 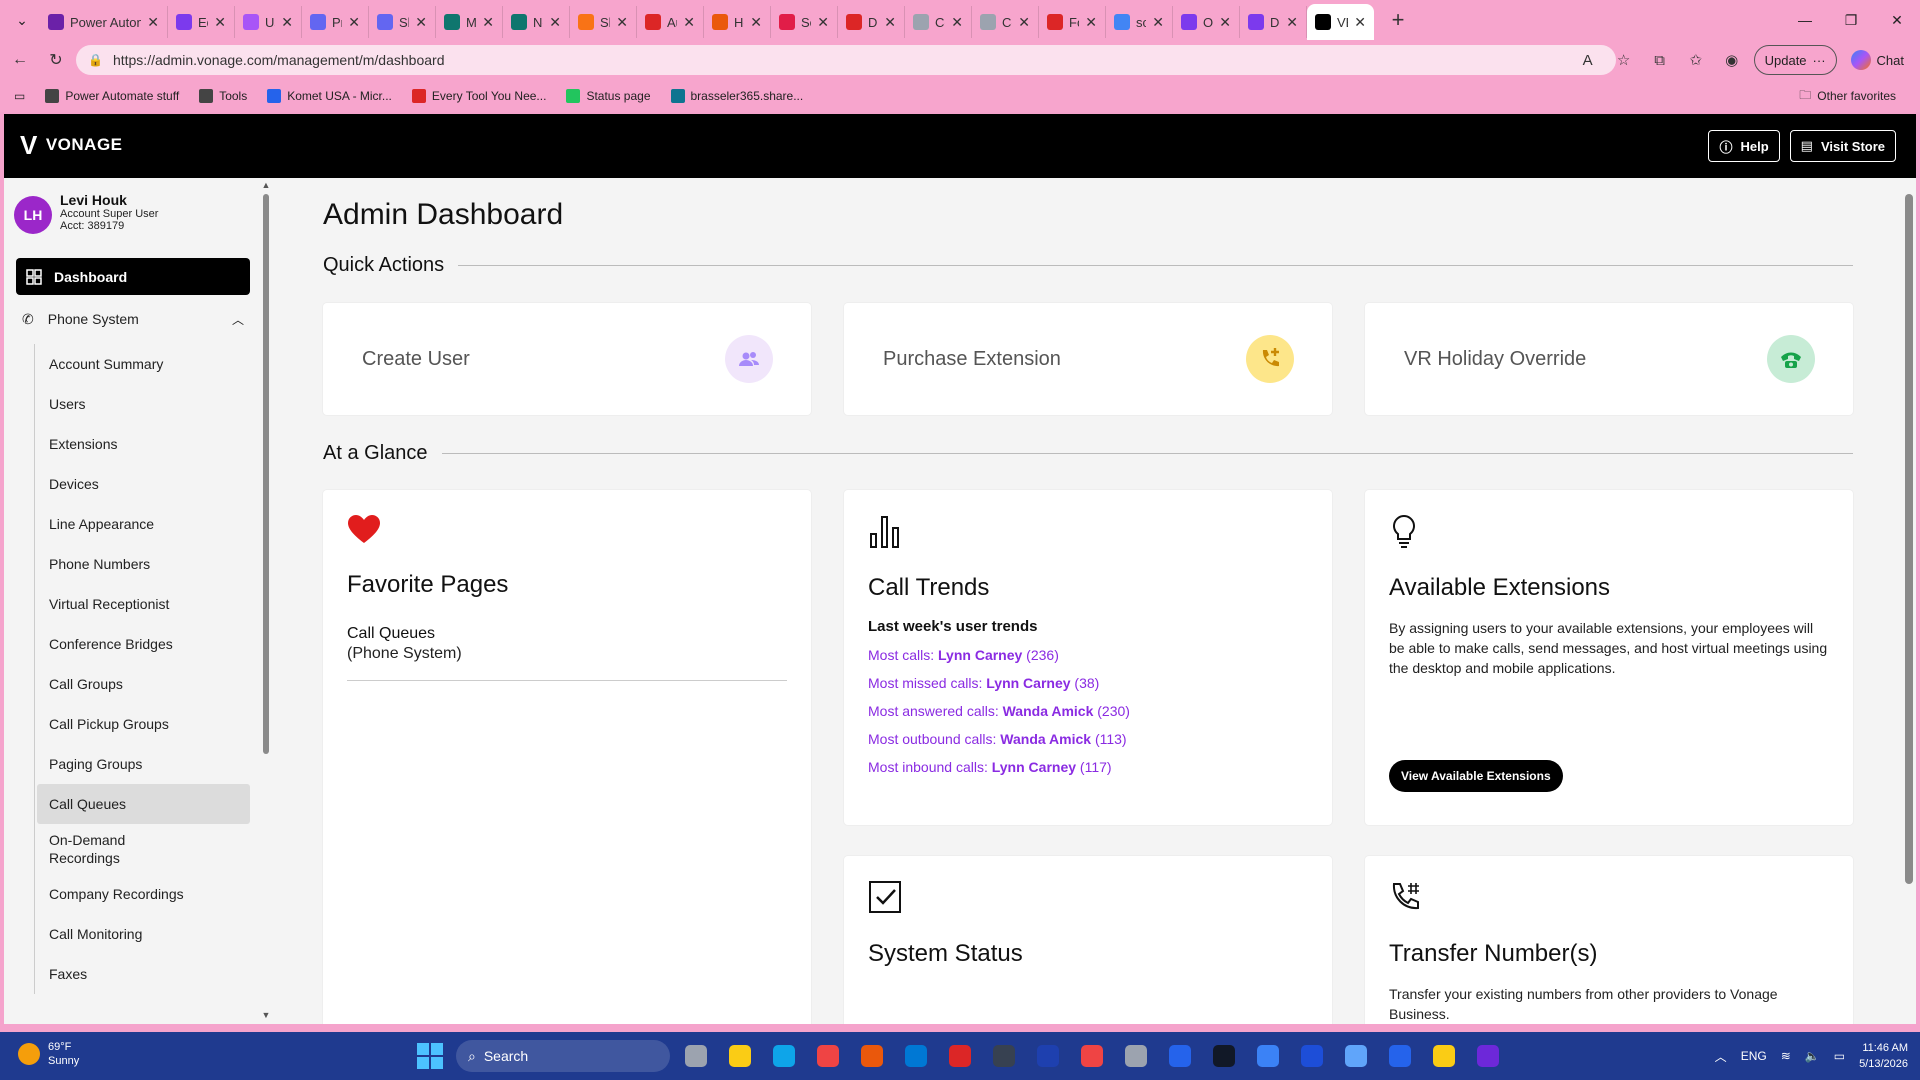 I want to click on bookmark-item: Power Automate stuff, so click(x=112, y=96).